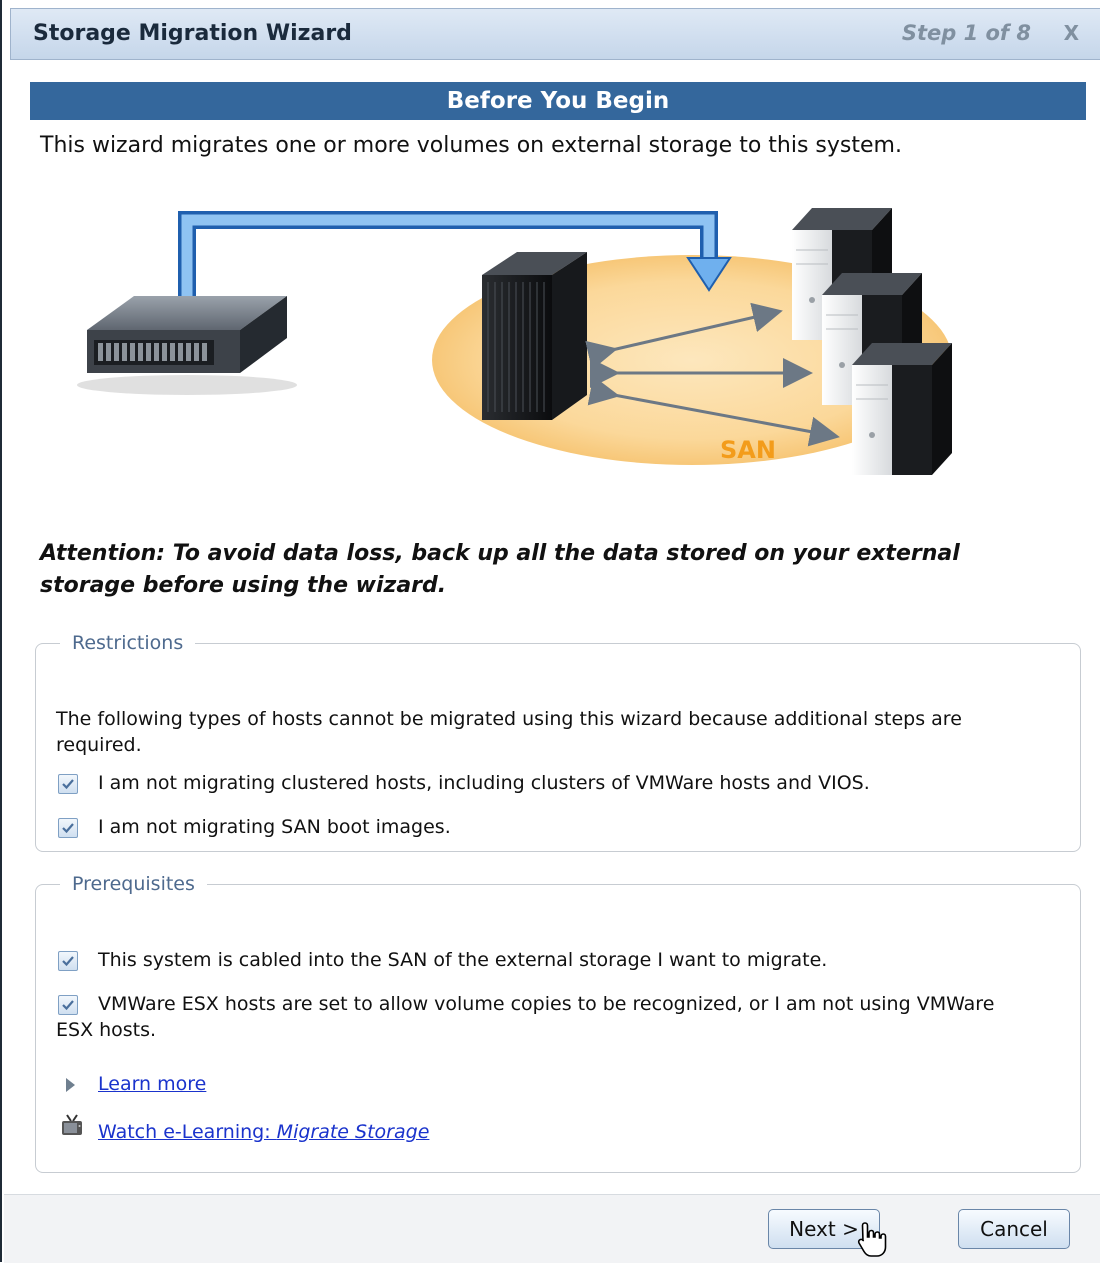  I want to click on restriction-label-san-boot: I am not migrating SAN boot images., so click(274, 827).